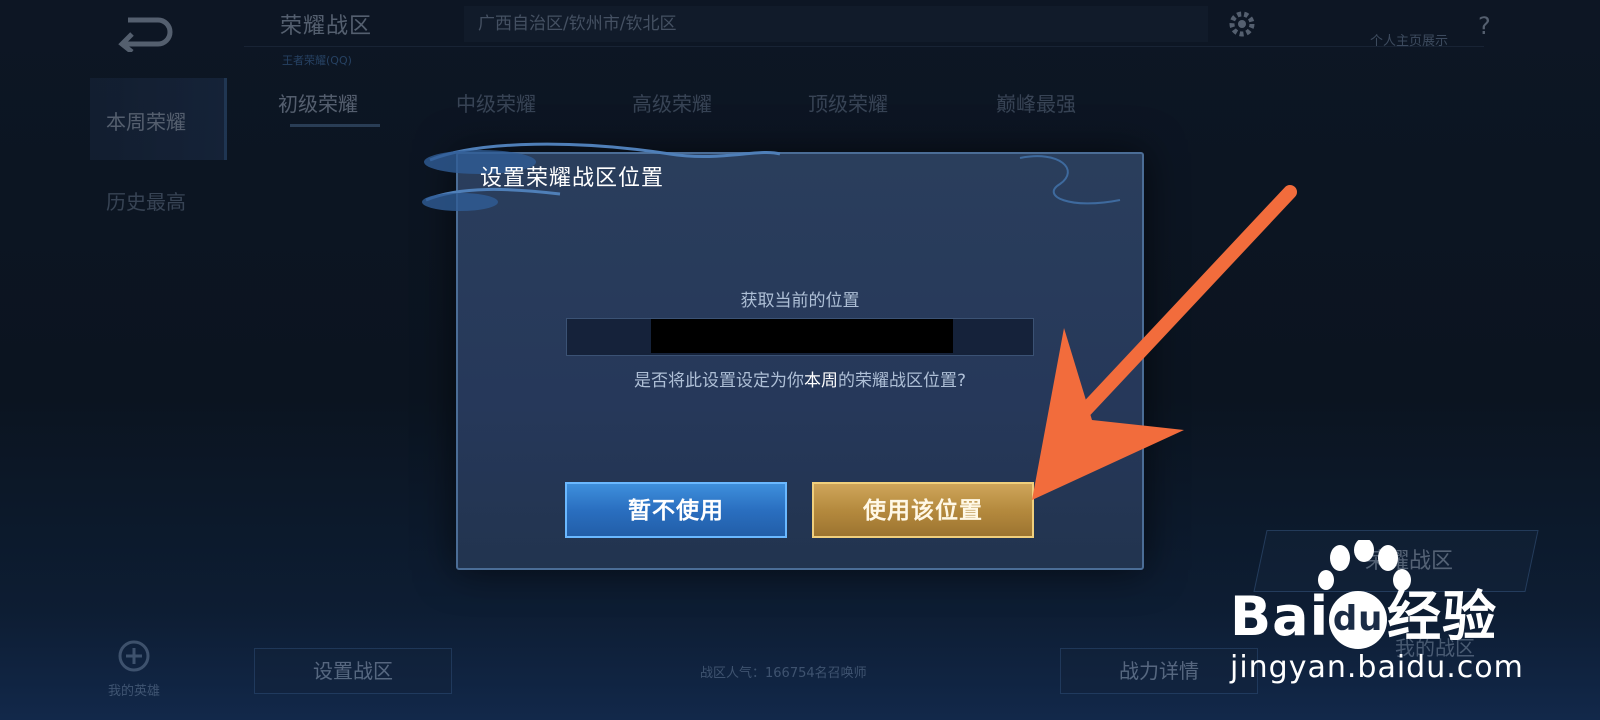 Image resolution: width=1600 pixels, height=720 pixels. What do you see at coordinates (1442, 616) in the screenshot?
I see `logo-suffix: 经验` at bounding box center [1442, 616].